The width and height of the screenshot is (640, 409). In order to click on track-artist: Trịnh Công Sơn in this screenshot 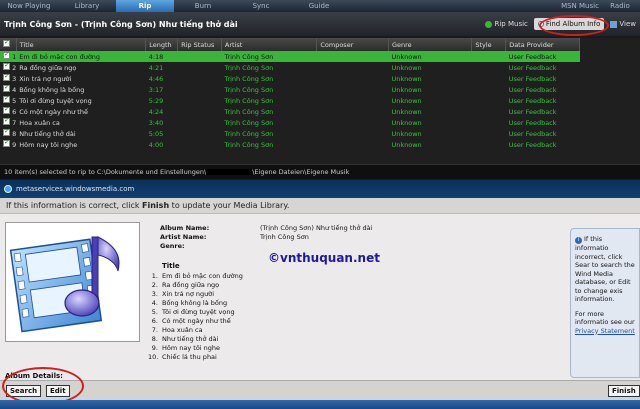, I will do `click(249, 100)`.